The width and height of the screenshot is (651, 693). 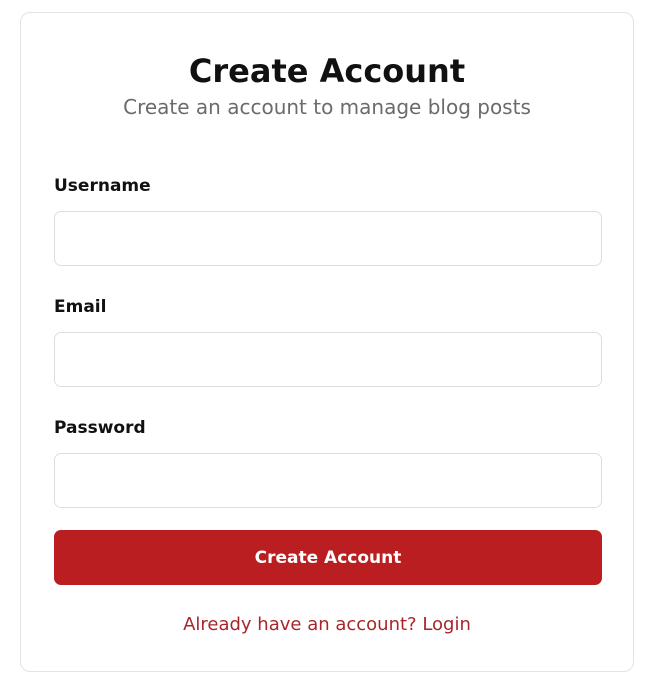 I want to click on email-input, so click(x=328, y=359).